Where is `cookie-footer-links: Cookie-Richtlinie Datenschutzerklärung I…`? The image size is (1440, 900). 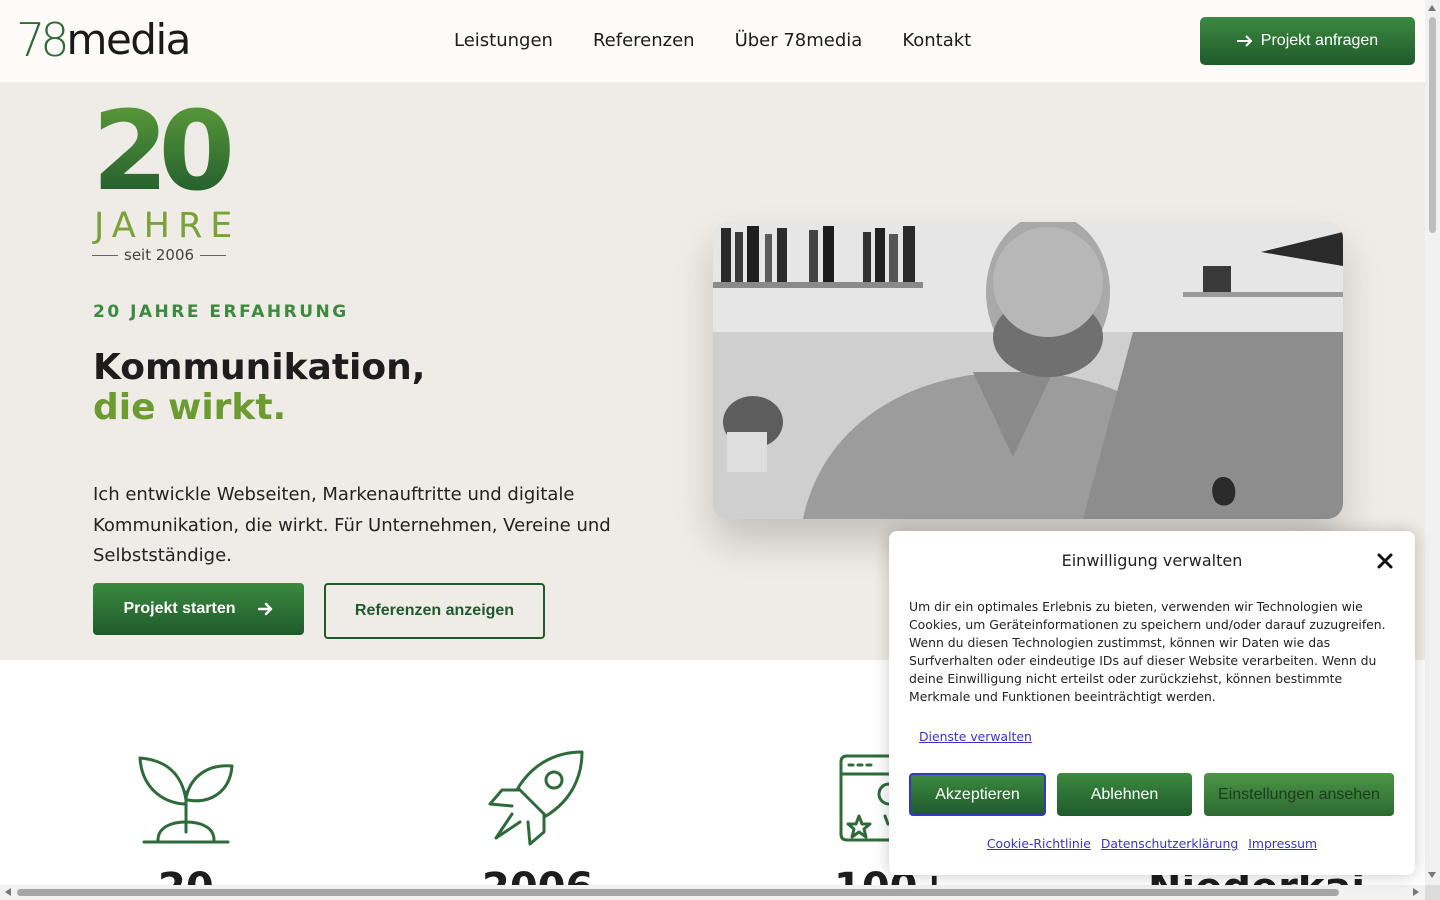 cookie-footer-links: Cookie-Richtlinie Datenschutzerklärung I… is located at coordinates (1152, 843).